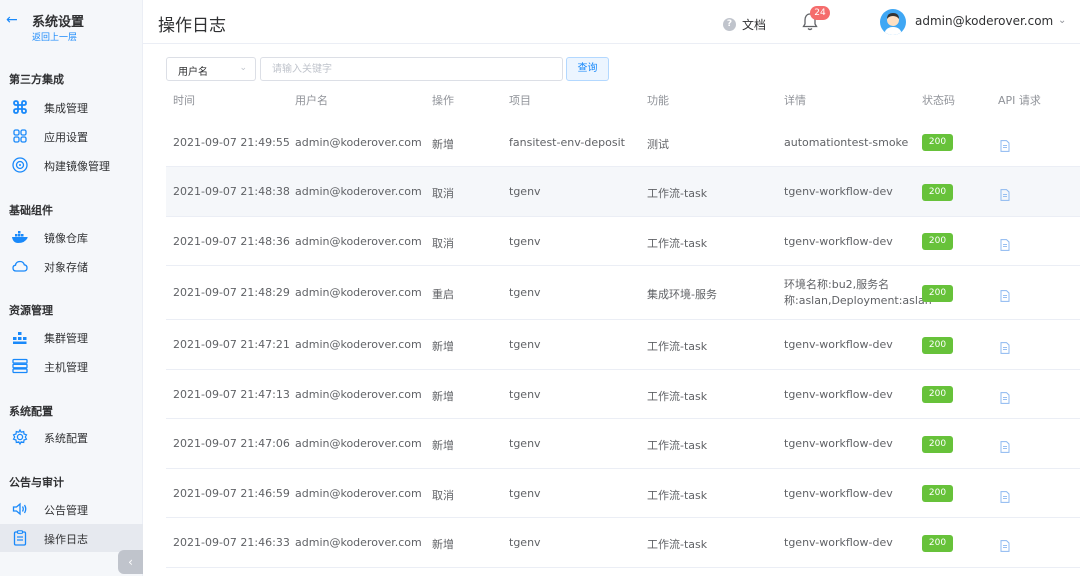 The image size is (1080, 576). What do you see at coordinates (130, 562) in the screenshot?
I see `chevron-left-icon: ‹` at bounding box center [130, 562].